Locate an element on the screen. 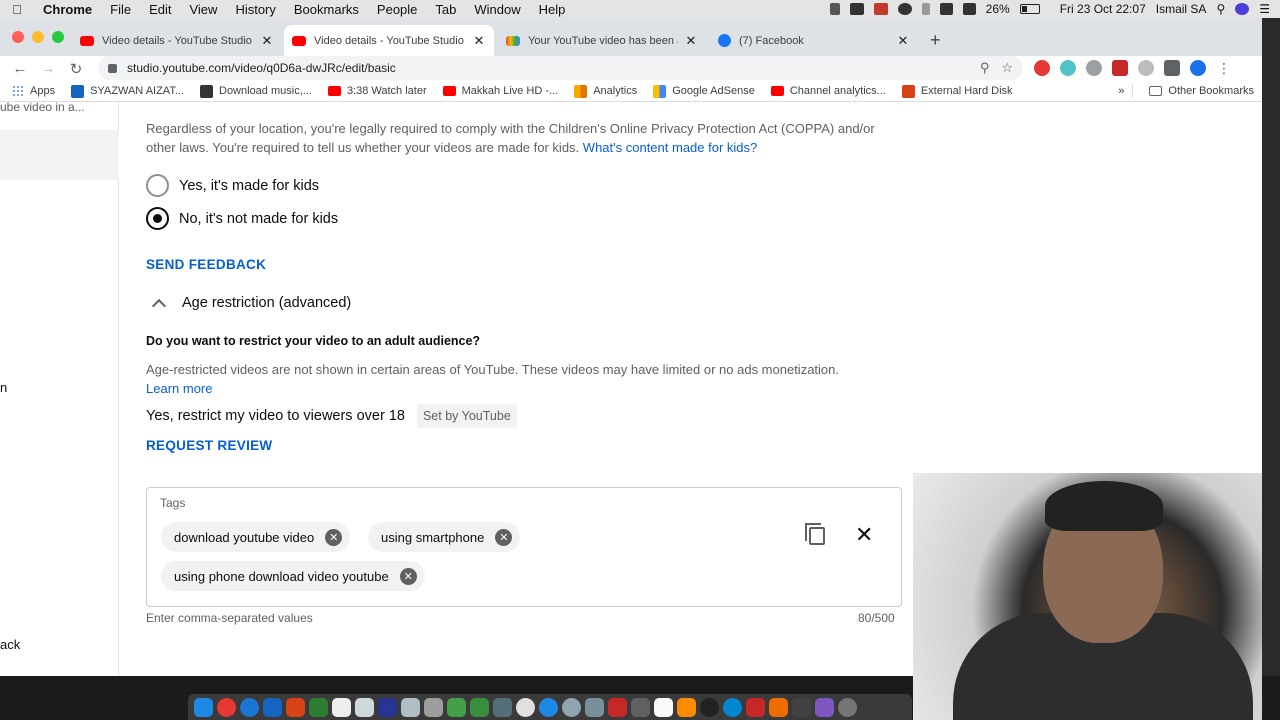  antivirus-icon is located at coordinates (880, 9).